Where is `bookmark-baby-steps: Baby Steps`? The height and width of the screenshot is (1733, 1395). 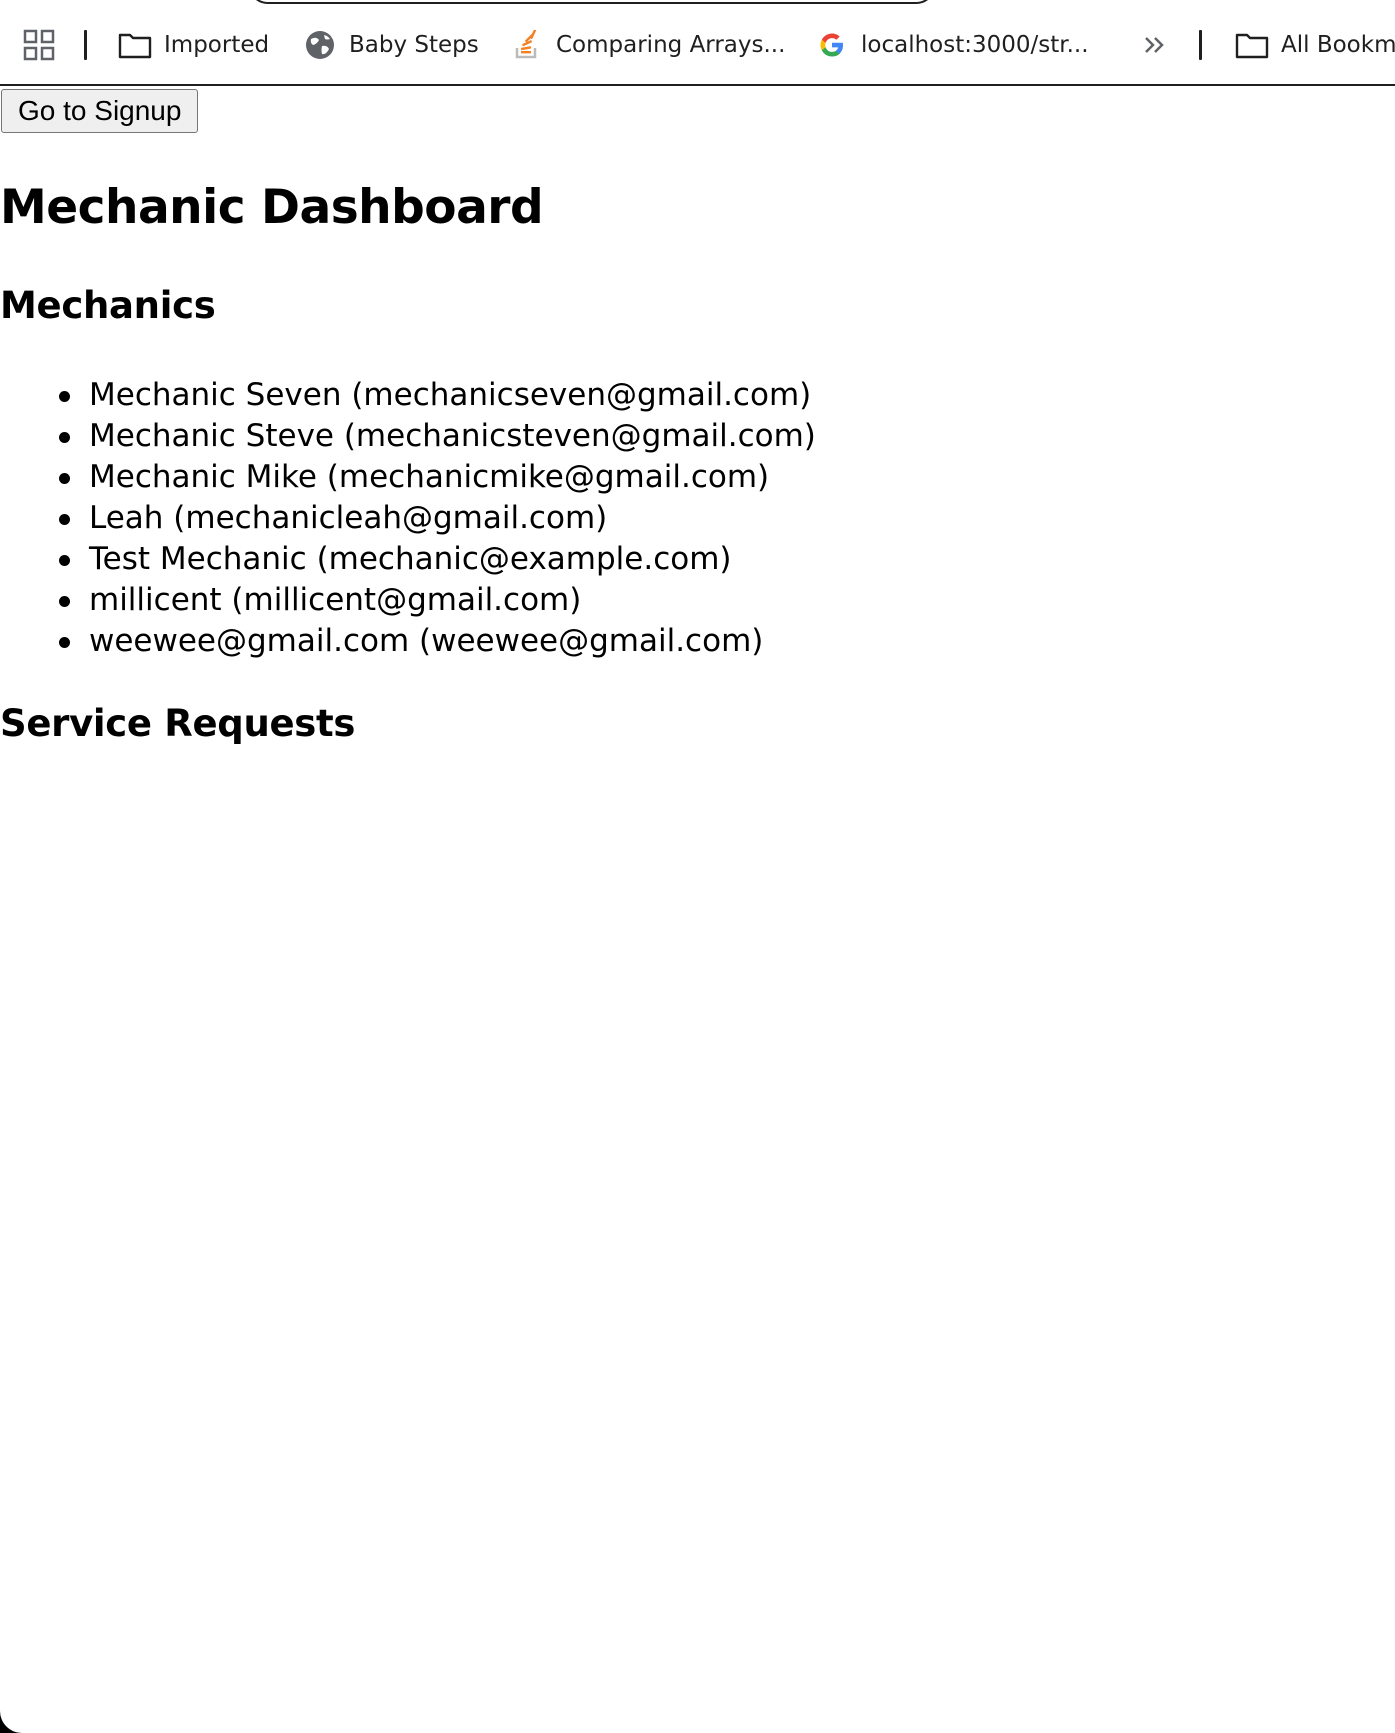 bookmark-baby-steps: Baby Steps is located at coordinates (391, 45).